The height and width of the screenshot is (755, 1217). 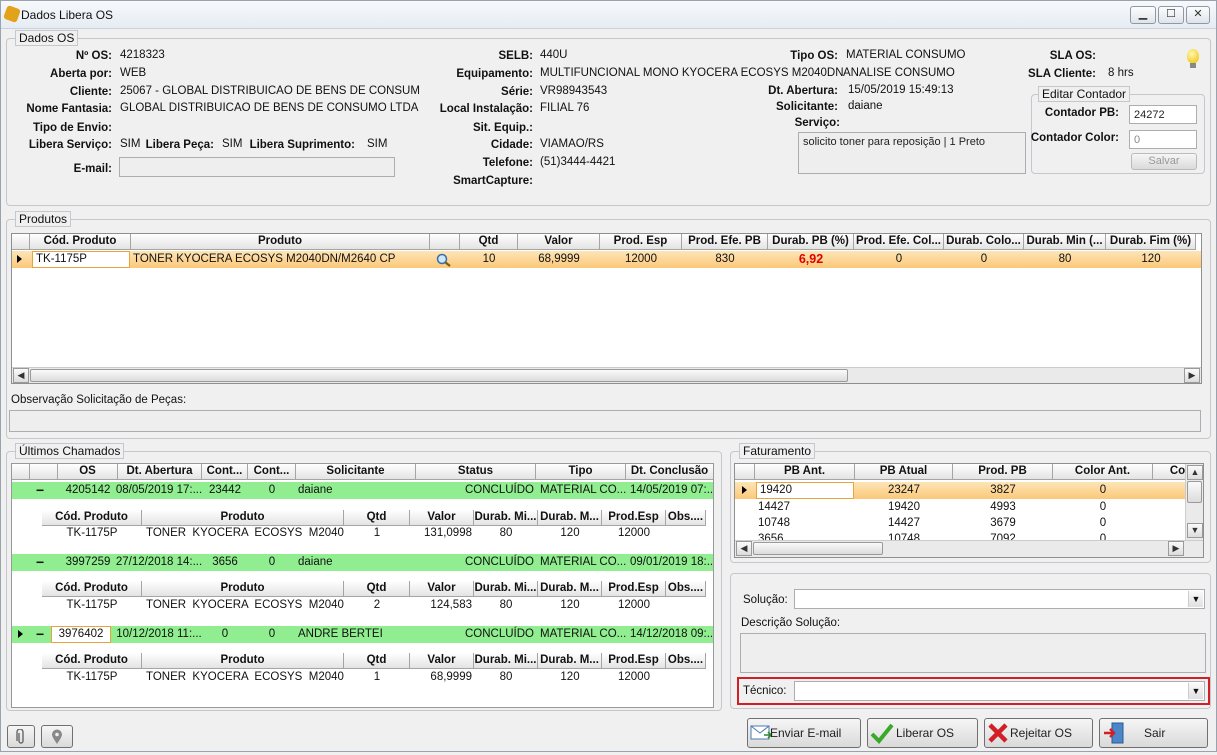 I want to click on collapse-icon: −, so click(x=40, y=634).